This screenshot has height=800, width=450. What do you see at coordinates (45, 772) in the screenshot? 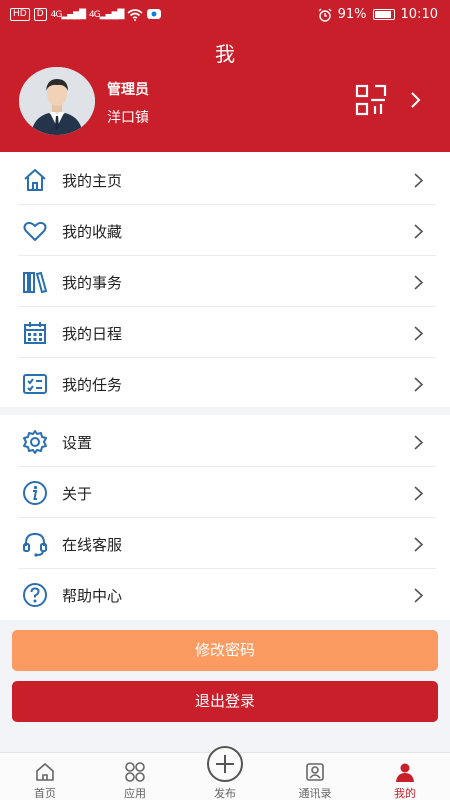
I see `home-tab-icon` at bounding box center [45, 772].